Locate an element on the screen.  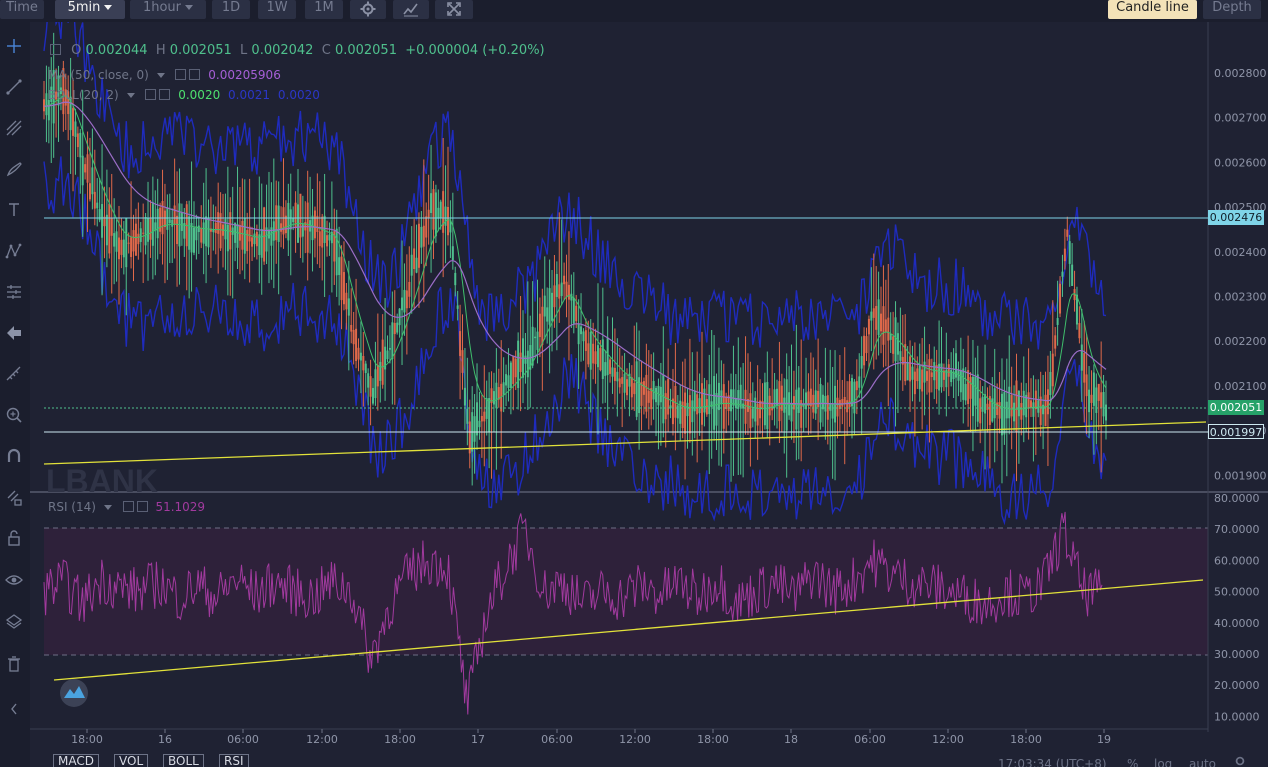
interval-5min-dropdown: 5min is located at coordinates (90, 9).